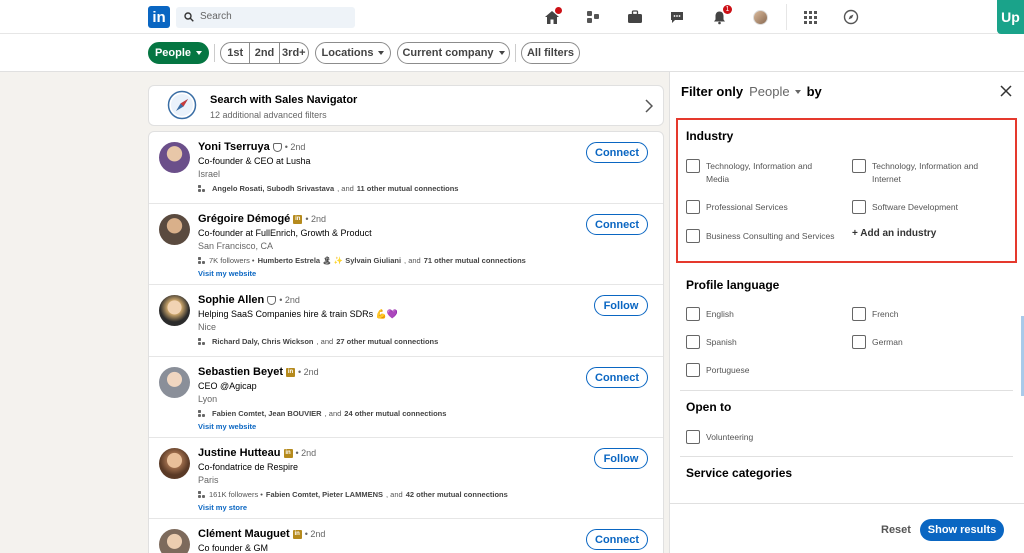 The image size is (1024, 553). What do you see at coordinates (474, 260) in the screenshot?
I see `mutual-count: 71 other mutual connections` at bounding box center [474, 260].